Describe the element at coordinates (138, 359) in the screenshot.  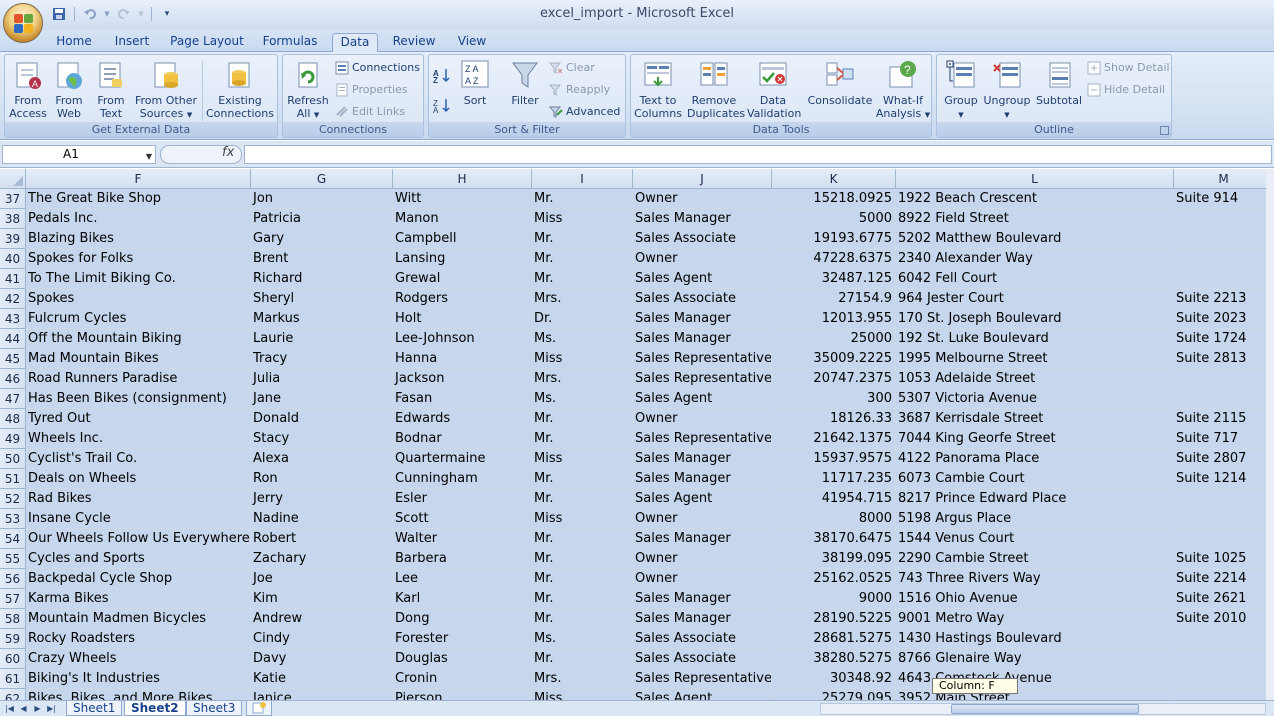
I see `cell-col-f: Mad Mountain Bikes` at that location.